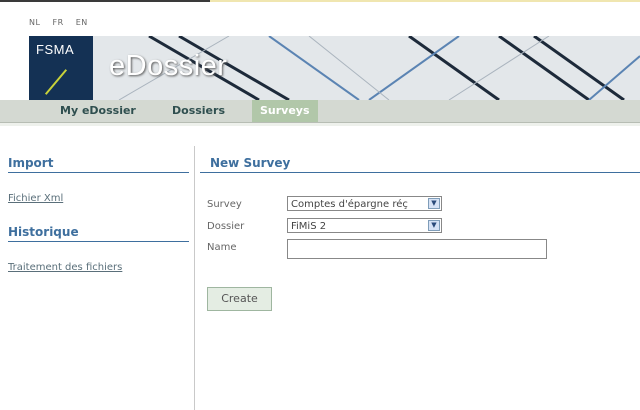  I want to click on lang-nl: NL, so click(34, 22).